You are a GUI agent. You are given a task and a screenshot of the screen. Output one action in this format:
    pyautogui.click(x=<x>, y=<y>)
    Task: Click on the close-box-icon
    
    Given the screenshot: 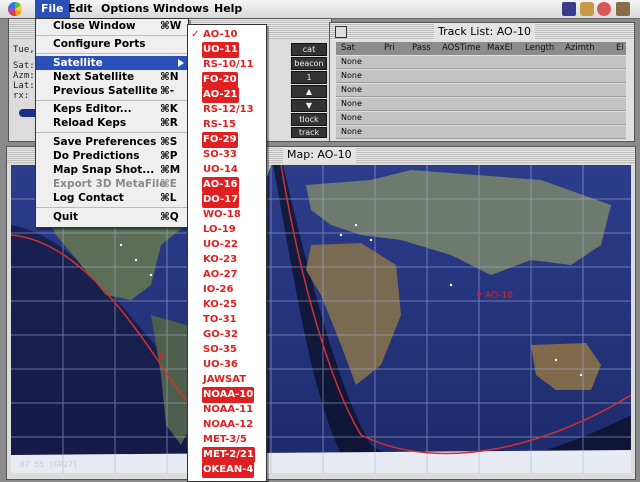 What is the action you would take?
    pyautogui.click(x=341, y=32)
    